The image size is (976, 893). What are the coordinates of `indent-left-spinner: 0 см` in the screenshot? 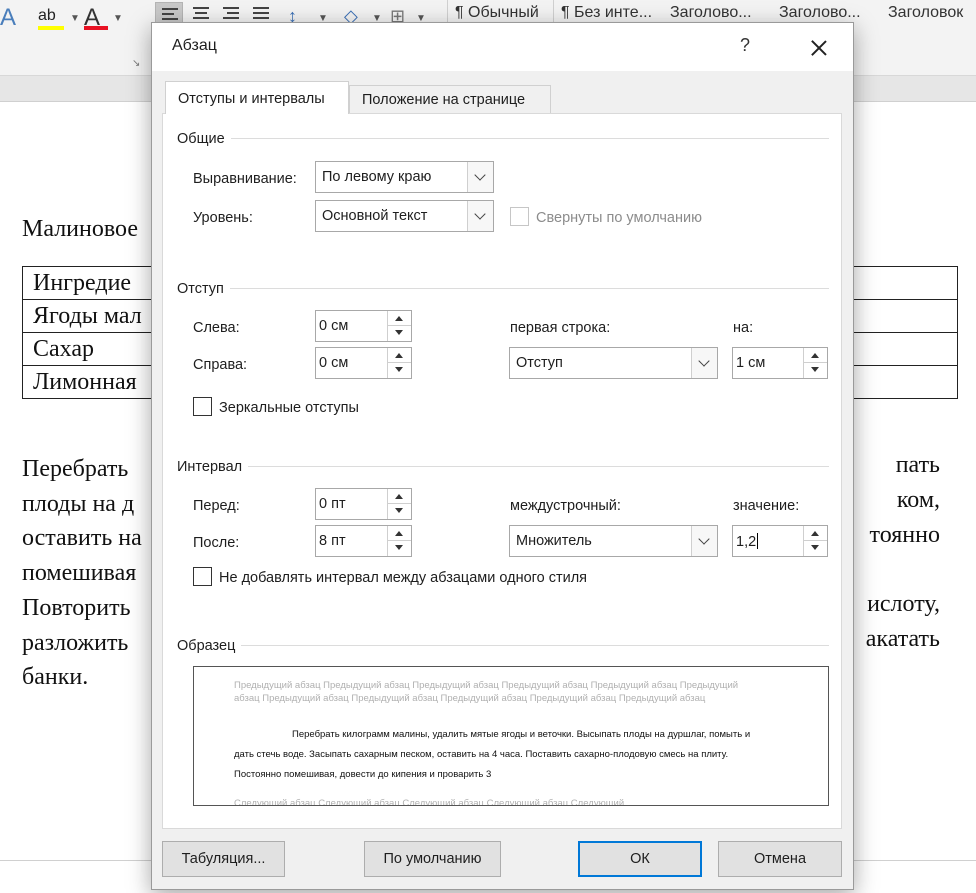 It's located at (363, 326).